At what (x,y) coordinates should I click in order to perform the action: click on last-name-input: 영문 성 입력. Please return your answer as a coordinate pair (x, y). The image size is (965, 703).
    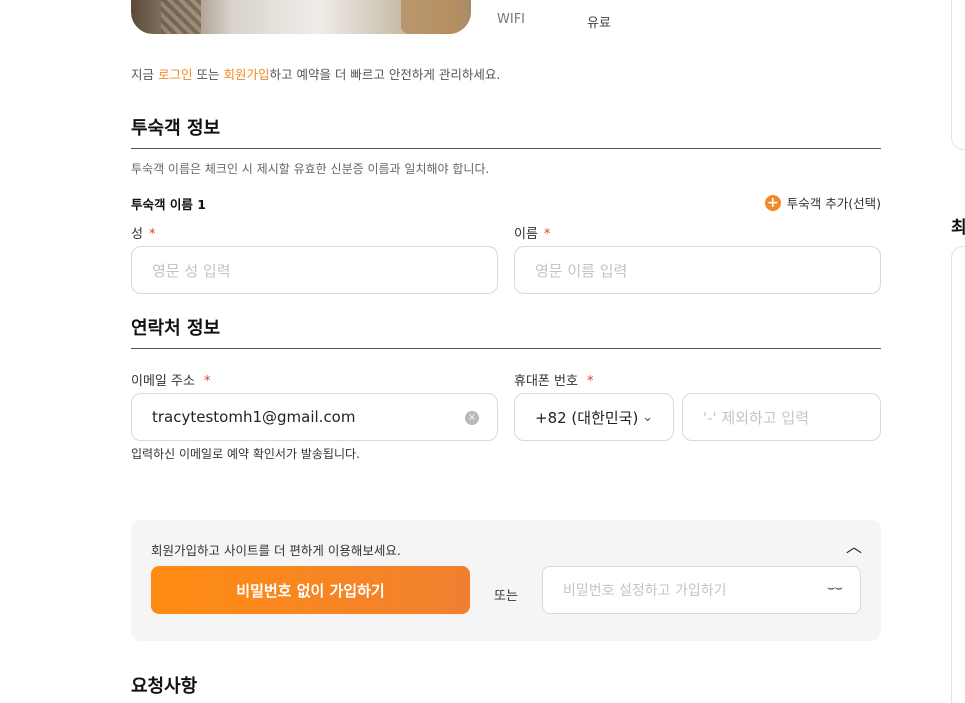
    Looking at the image, I should click on (314, 270).